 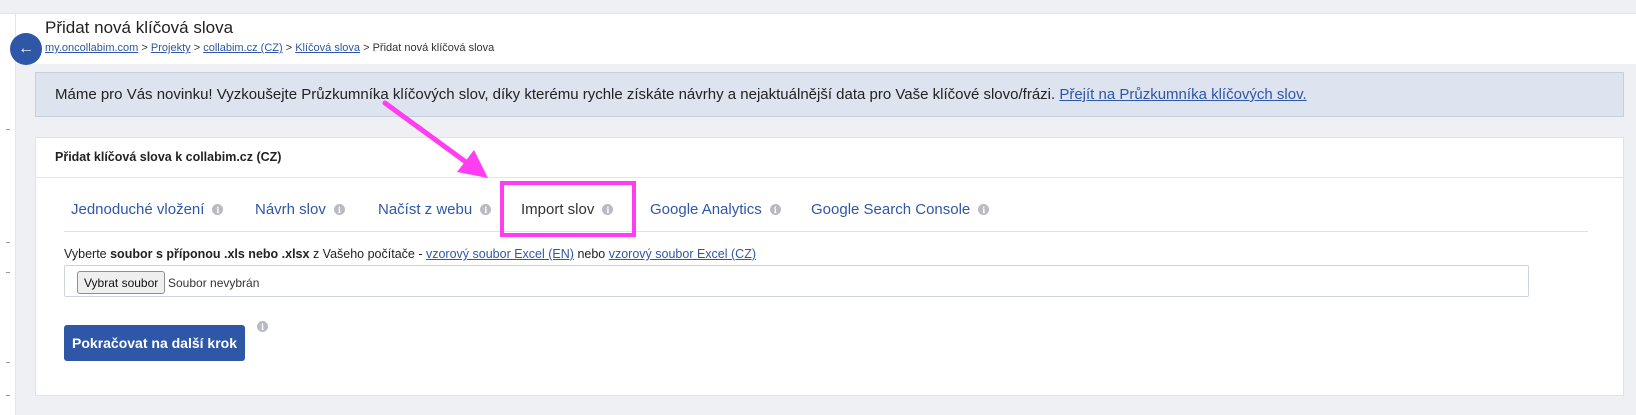 I want to click on notice-link: Přejít na Průzkumníka klíčových slov., so click(x=1182, y=94).